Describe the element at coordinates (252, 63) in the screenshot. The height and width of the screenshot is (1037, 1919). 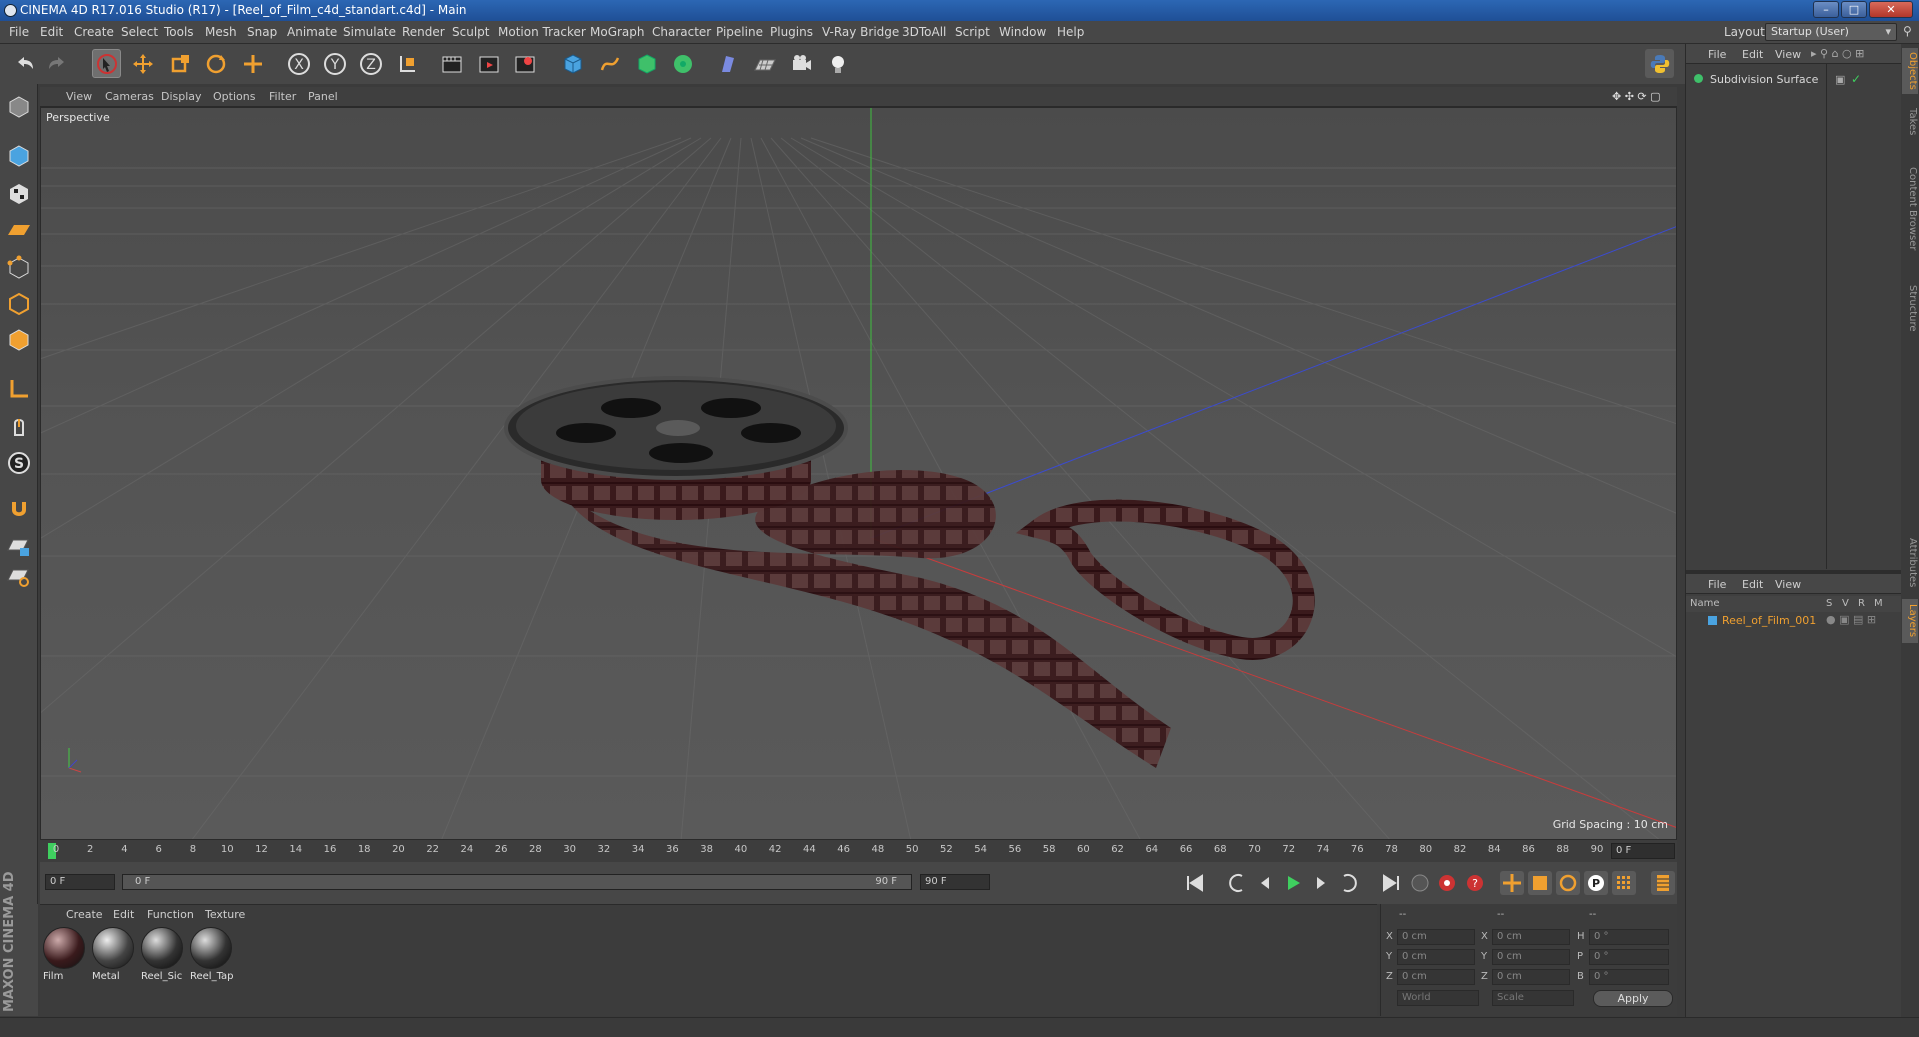
I see `transform-icon` at that location.